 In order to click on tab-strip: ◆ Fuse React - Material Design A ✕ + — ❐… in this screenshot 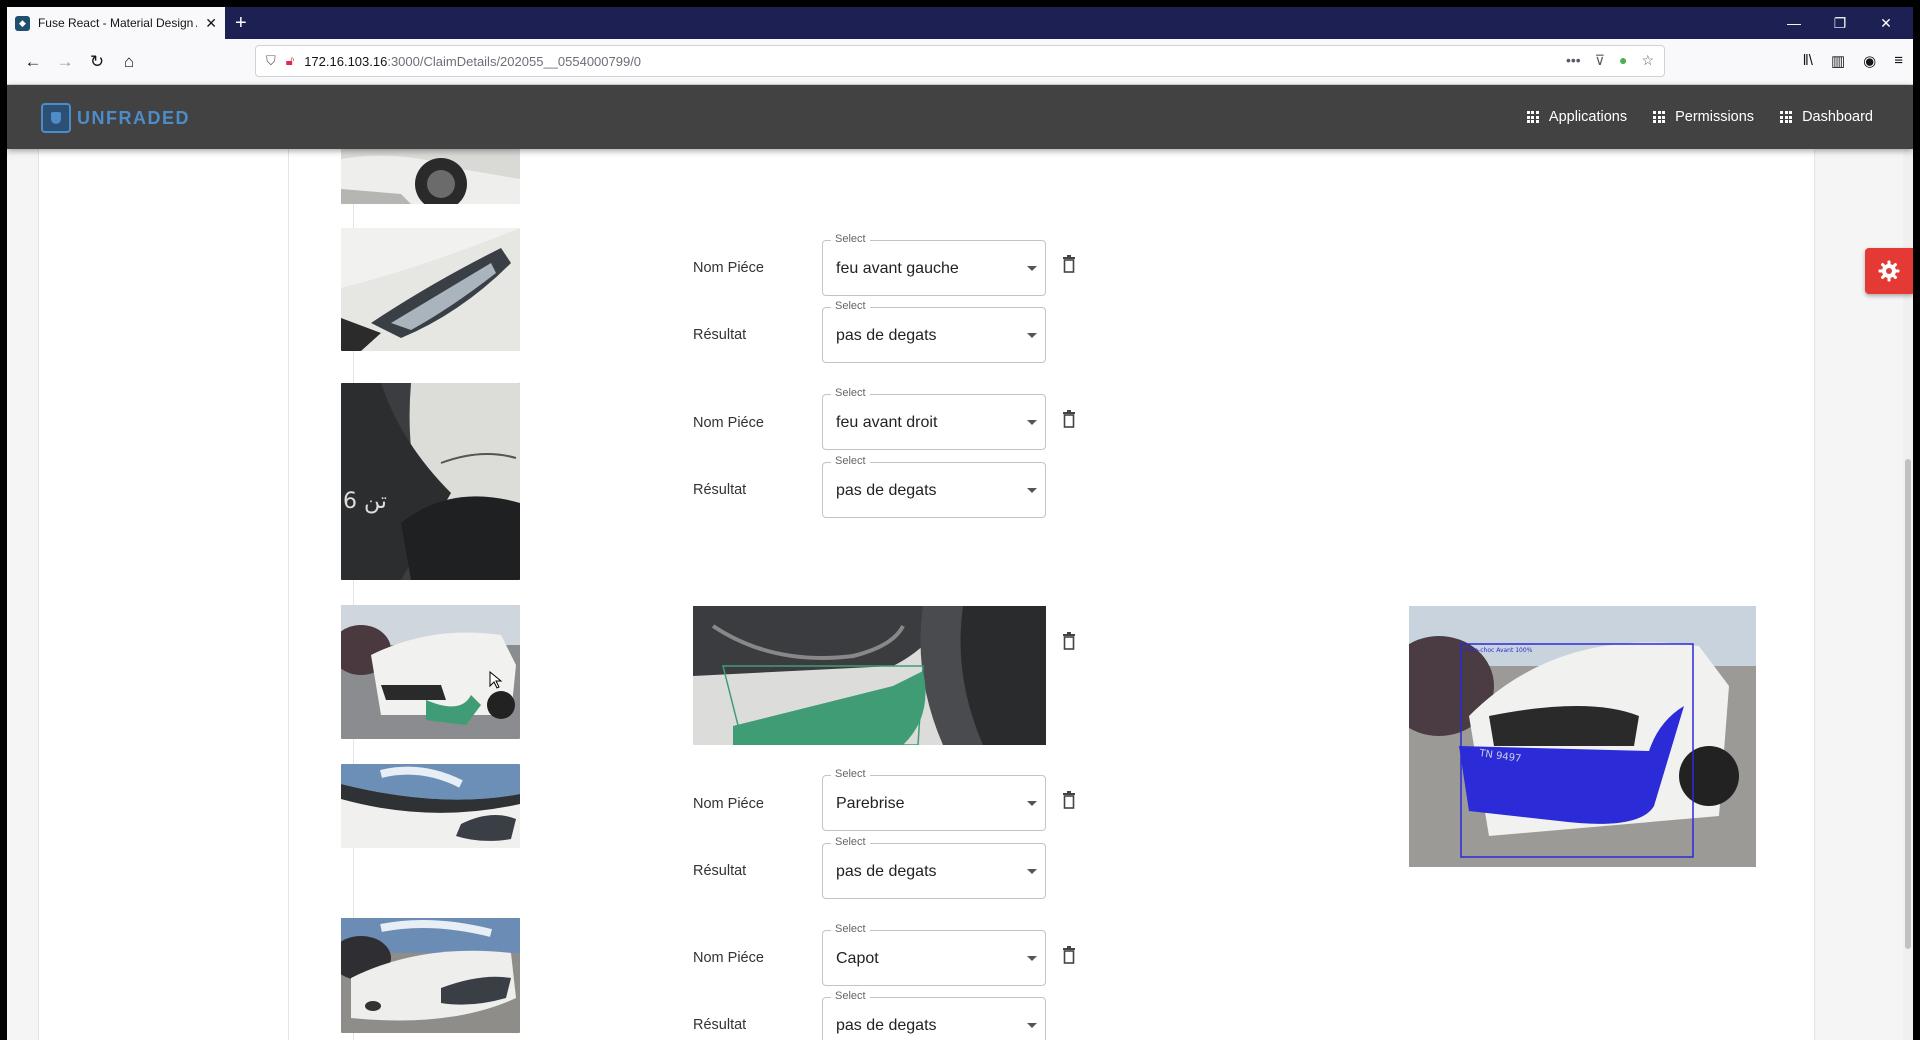, I will do `click(960, 23)`.